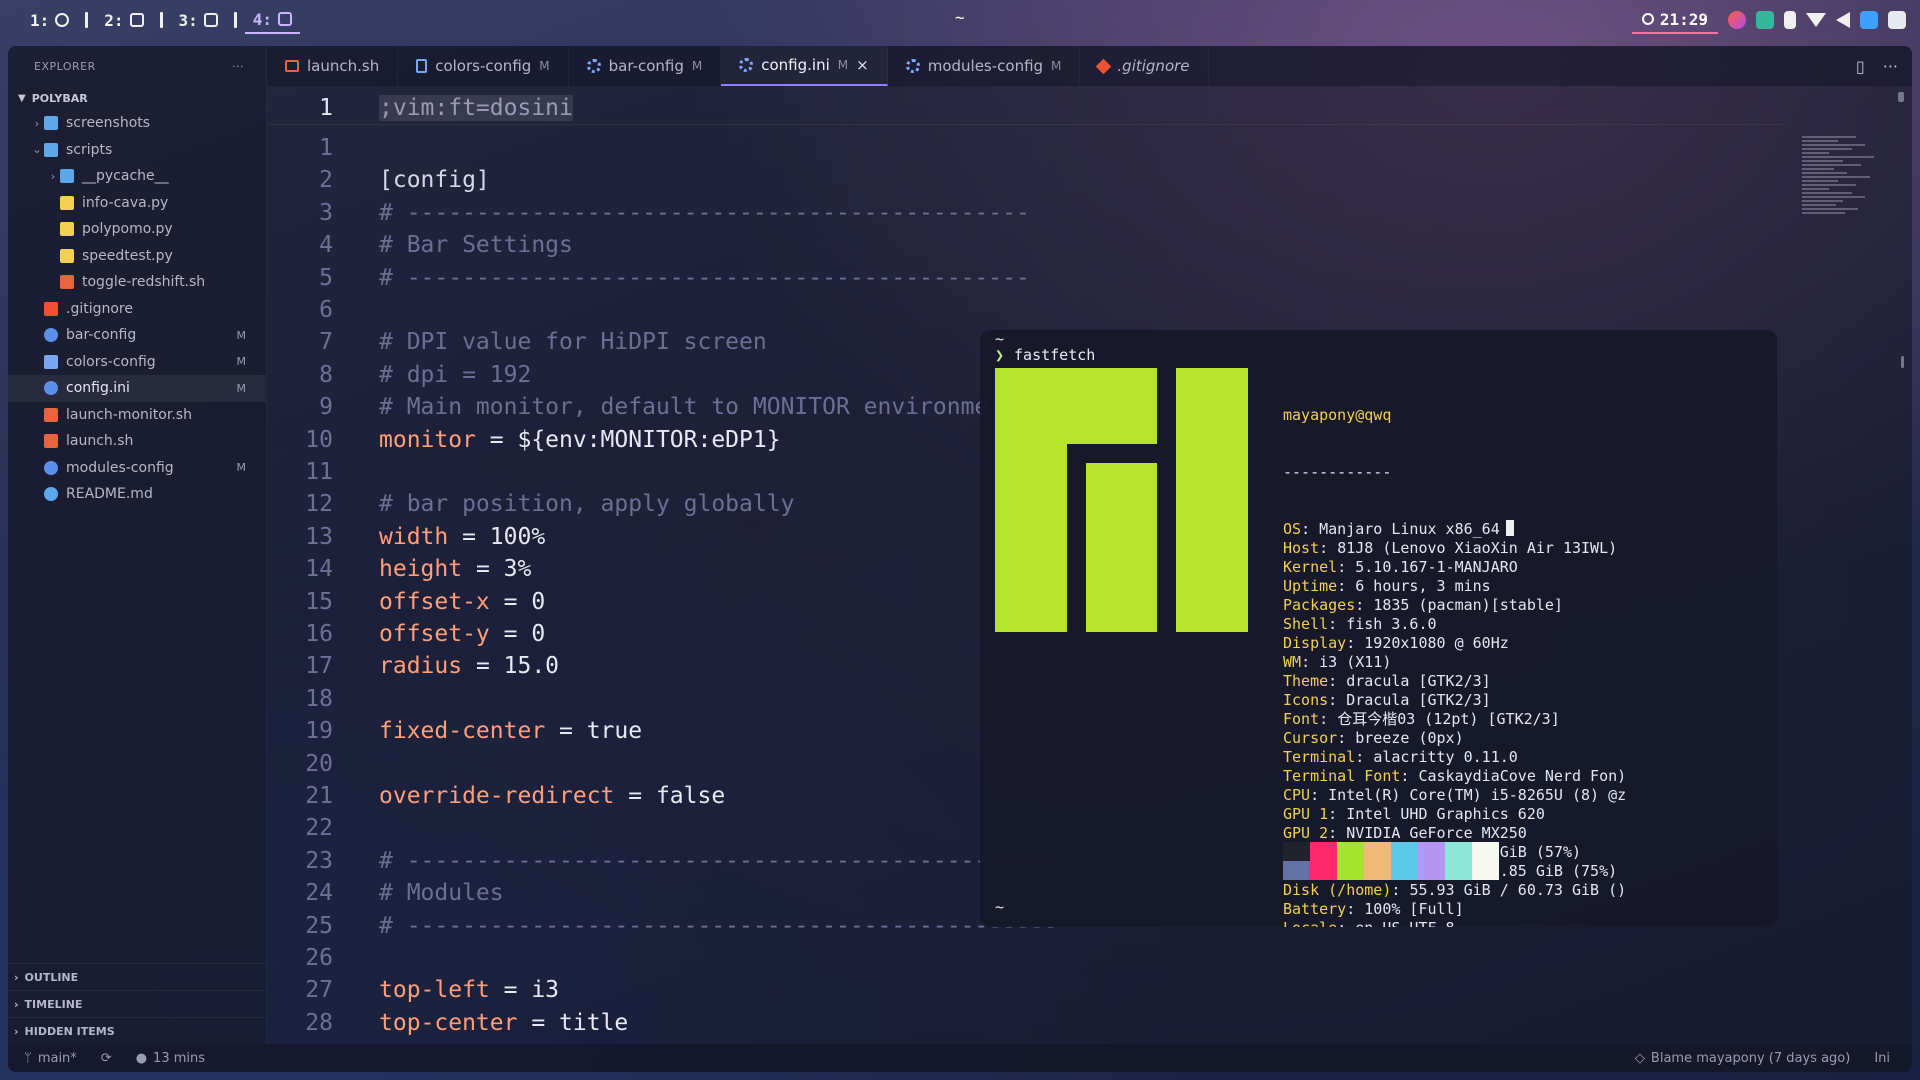  Describe the element at coordinates (49, 20) in the screenshot. I see `workspace-1: 1:` at that location.